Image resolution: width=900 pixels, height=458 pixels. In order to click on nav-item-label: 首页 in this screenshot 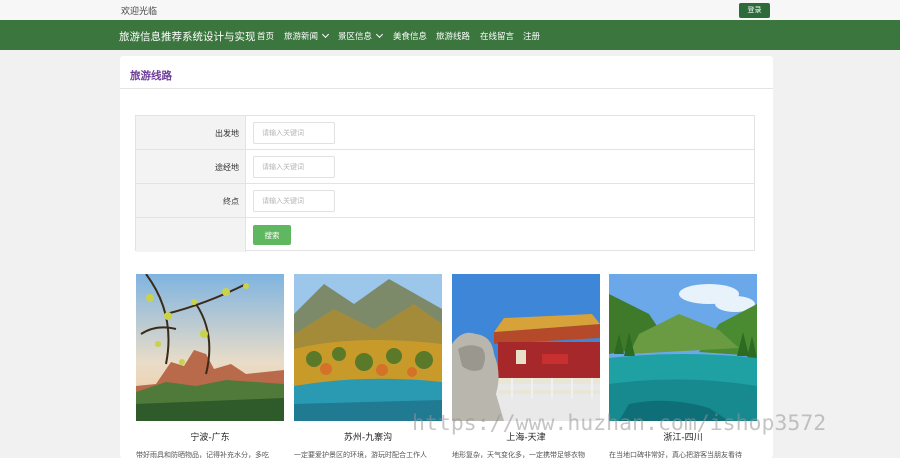, I will do `click(266, 37)`.